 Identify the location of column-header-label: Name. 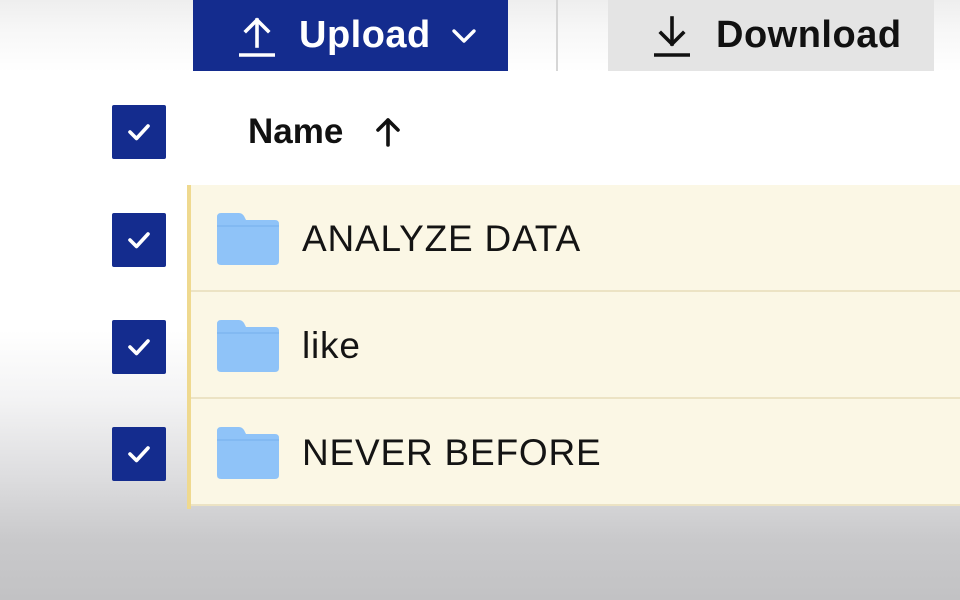
(296, 131).